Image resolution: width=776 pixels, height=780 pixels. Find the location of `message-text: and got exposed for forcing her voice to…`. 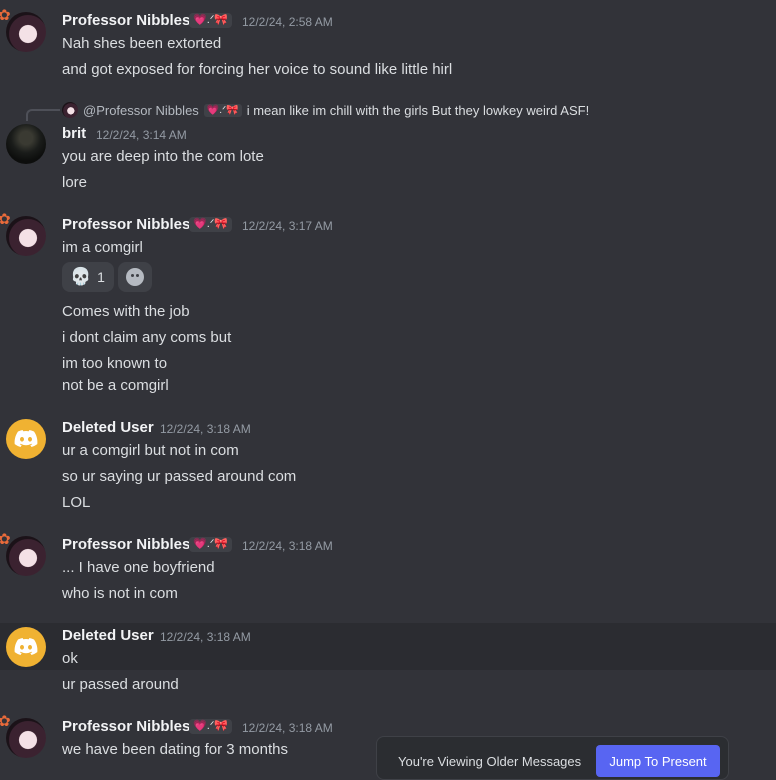

message-text: and got exposed for forcing her voice to… is located at coordinates (257, 69).